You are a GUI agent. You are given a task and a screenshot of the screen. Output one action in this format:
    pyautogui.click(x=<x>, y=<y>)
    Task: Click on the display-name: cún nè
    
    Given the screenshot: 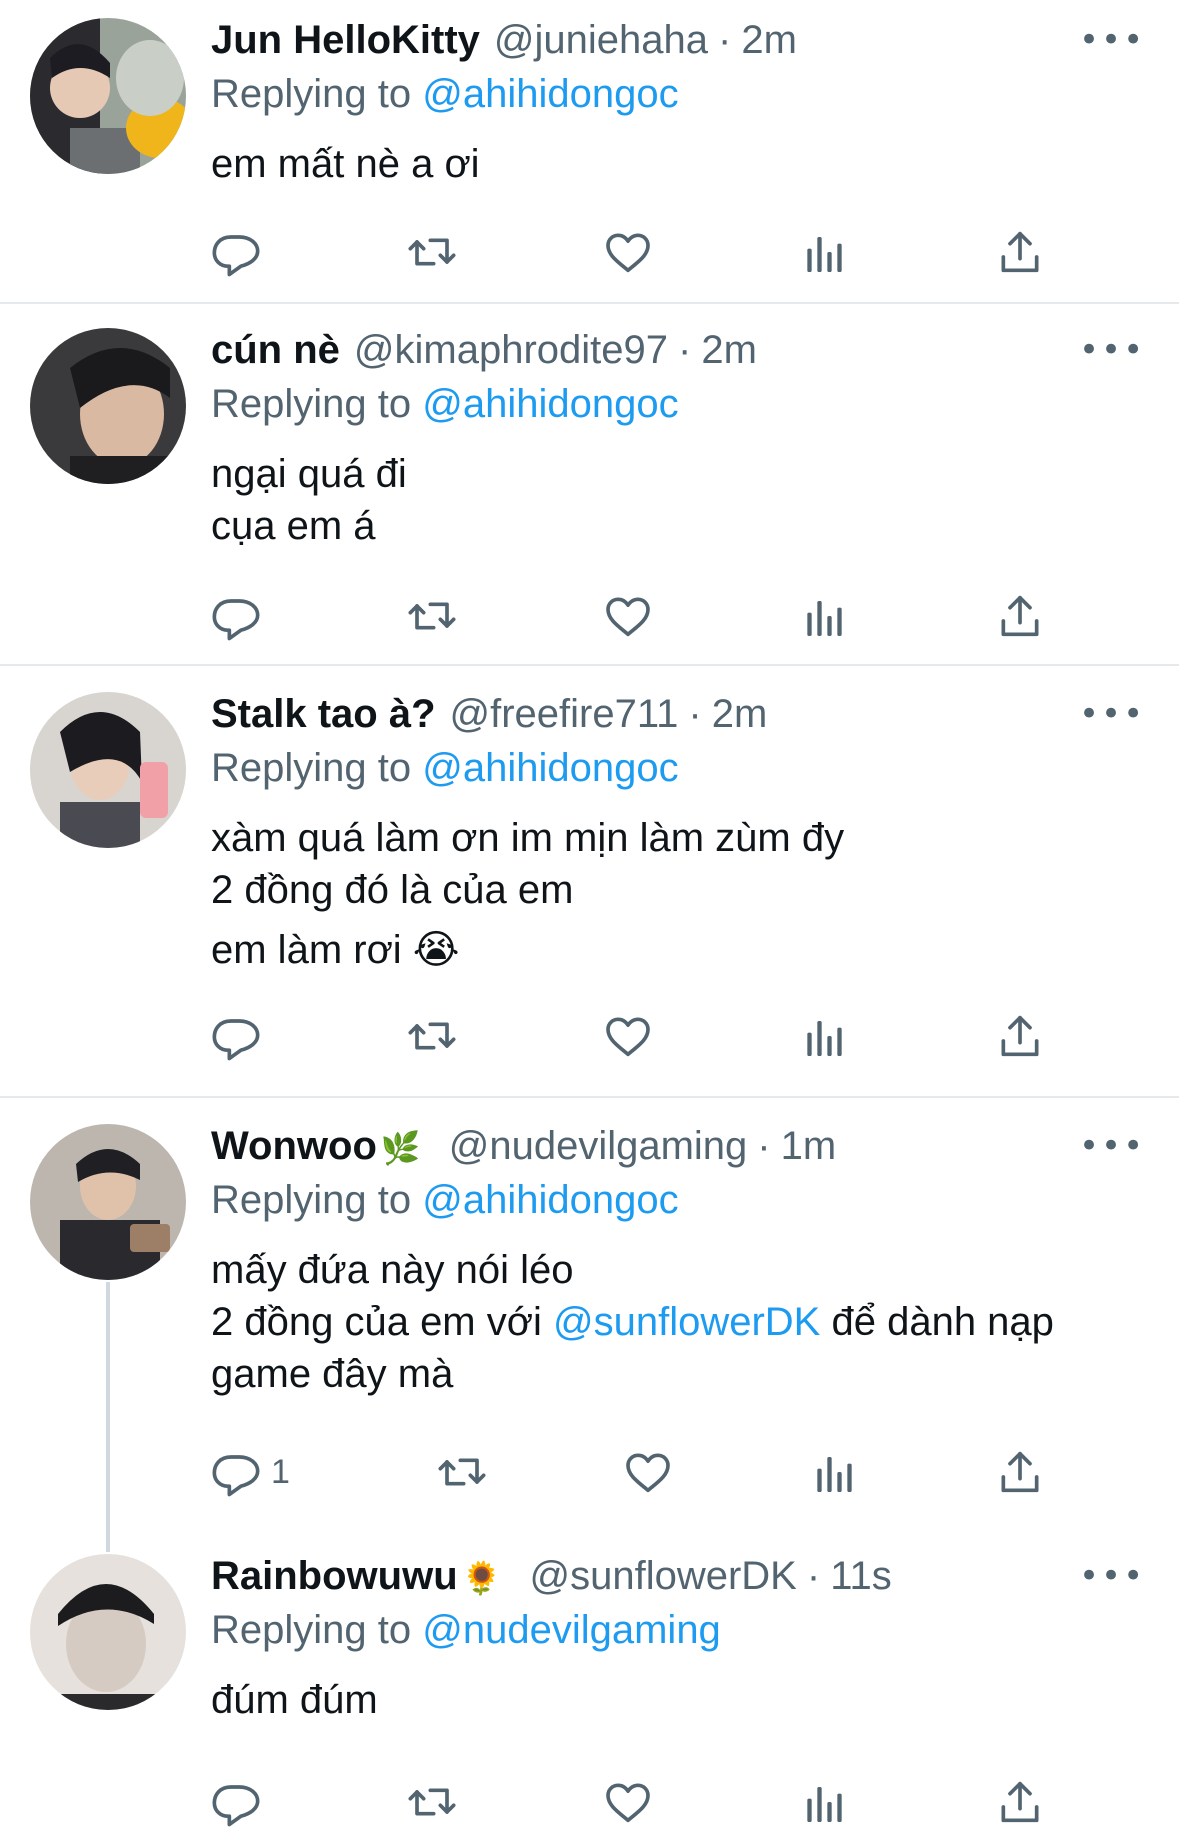 What is the action you would take?
    pyautogui.click(x=275, y=350)
    